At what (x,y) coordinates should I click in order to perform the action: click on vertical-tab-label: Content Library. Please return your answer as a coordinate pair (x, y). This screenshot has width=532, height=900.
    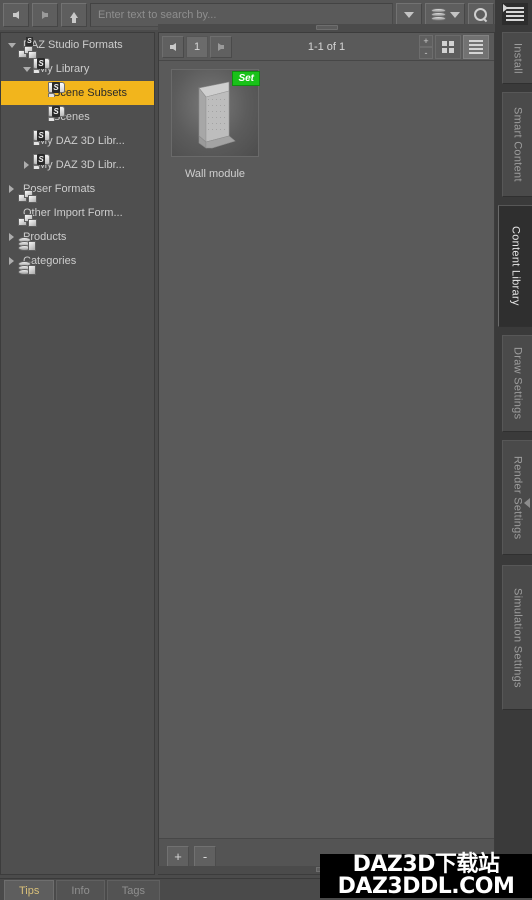
    Looking at the image, I should click on (515, 266).